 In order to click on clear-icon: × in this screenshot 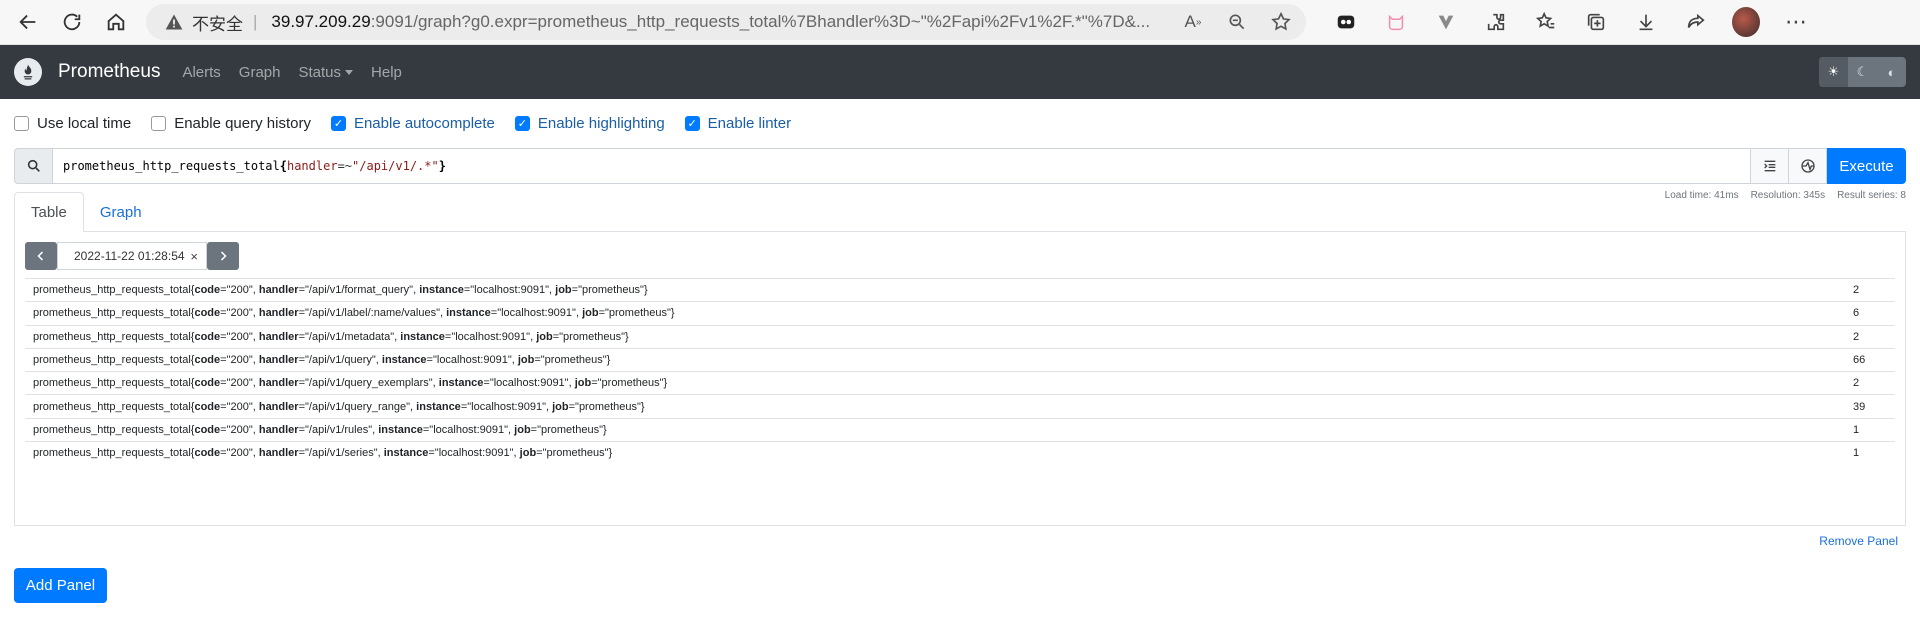, I will do `click(194, 256)`.